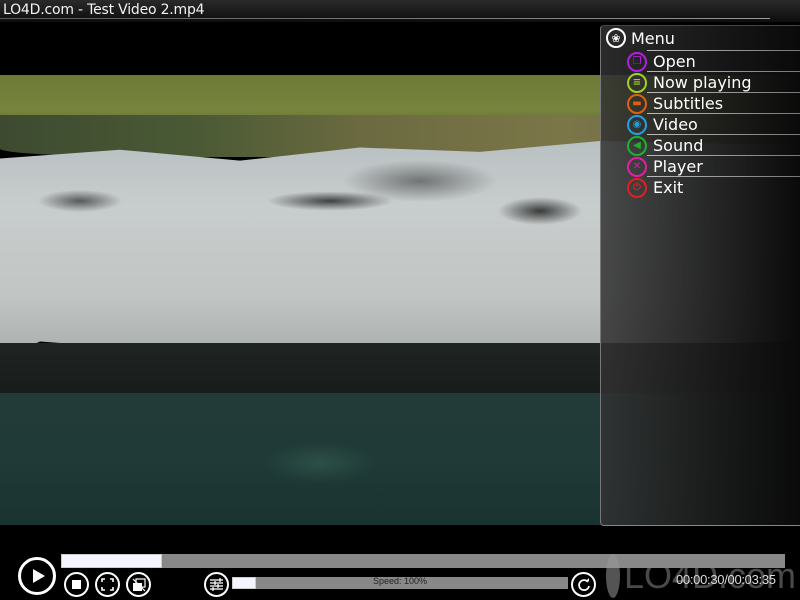 Image resolution: width=800 pixels, height=600 pixels. What do you see at coordinates (104, 10) in the screenshot?
I see `window-title: LO4D.com - Test Video 2.mp4` at bounding box center [104, 10].